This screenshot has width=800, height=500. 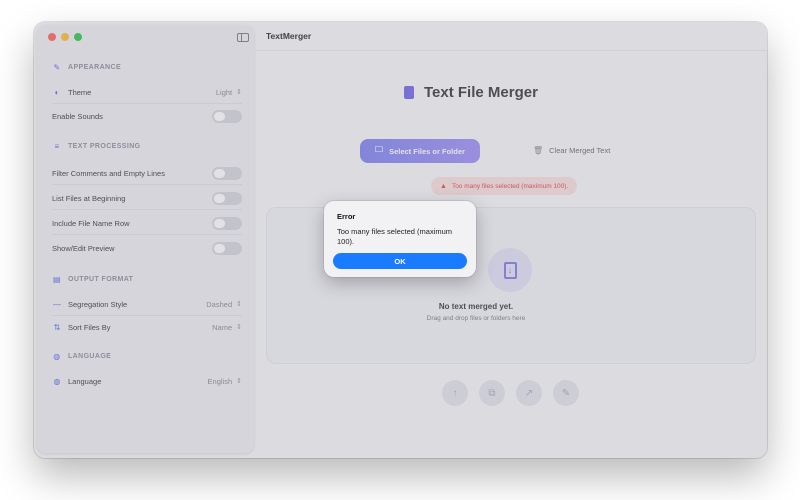 I want to click on contrast-icon: ◐, so click(x=57, y=92).